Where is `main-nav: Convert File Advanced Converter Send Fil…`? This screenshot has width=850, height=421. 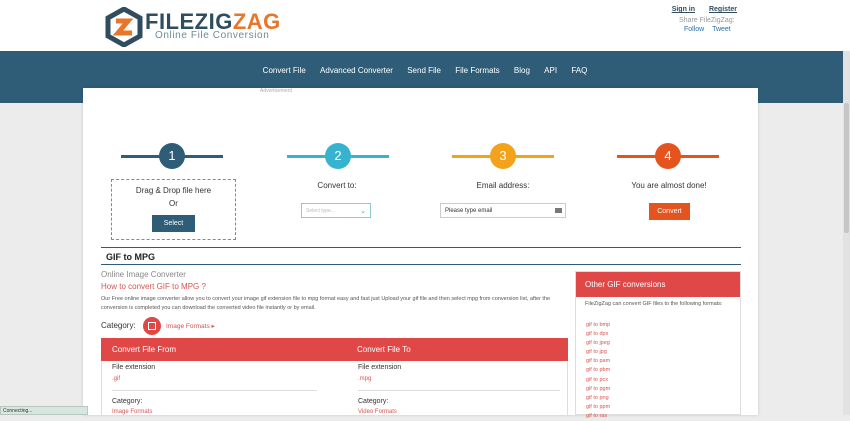 main-nav: Convert File Advanced Converter Send Fil… is located at coordinates (425, 70).